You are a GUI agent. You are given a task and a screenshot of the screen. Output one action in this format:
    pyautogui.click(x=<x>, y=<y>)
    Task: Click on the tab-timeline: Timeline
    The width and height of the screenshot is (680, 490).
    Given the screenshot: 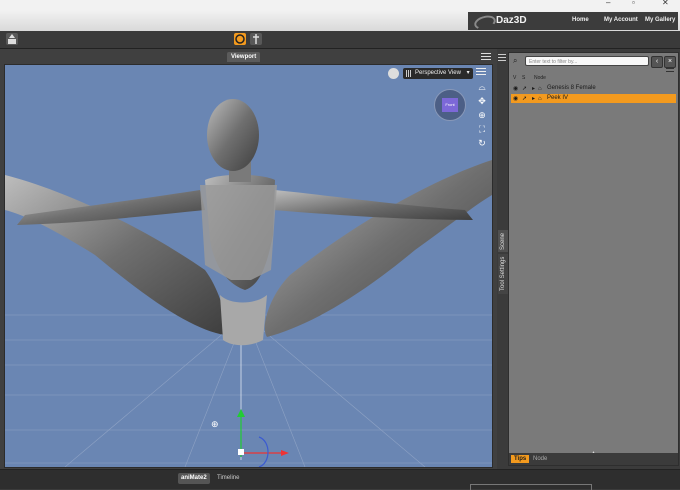 What is the action you would take?
    pyautogui.click(x=228, y=478)
    